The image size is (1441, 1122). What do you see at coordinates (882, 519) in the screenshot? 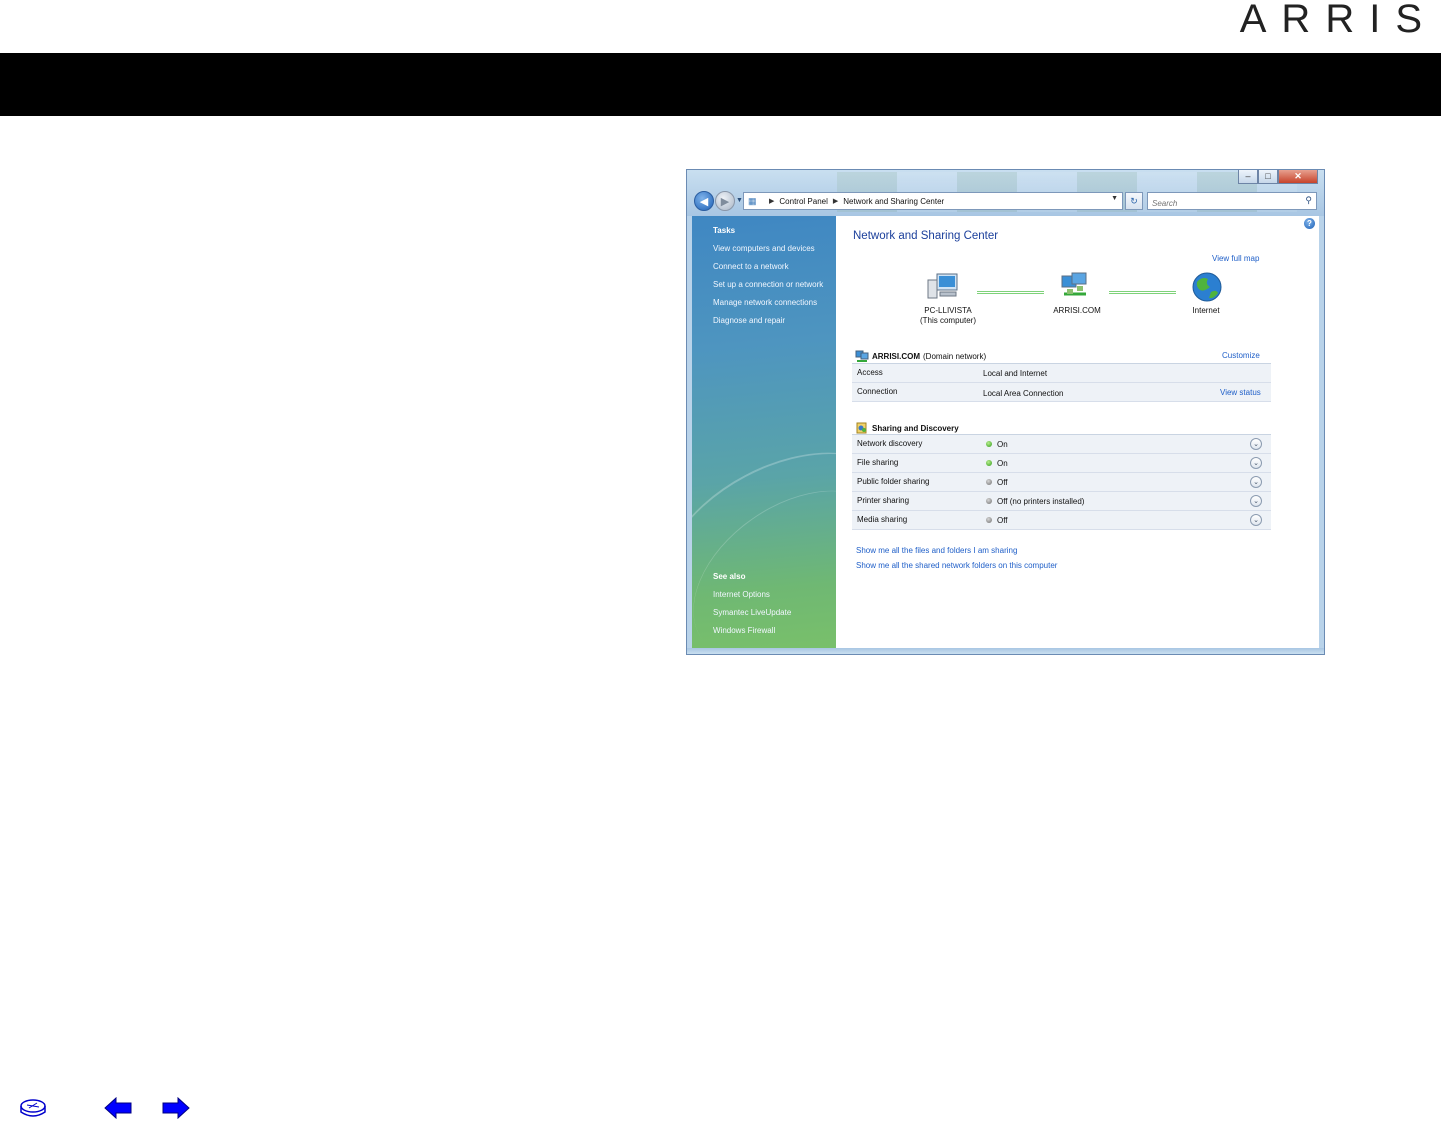
I see `row-key: Media sharing` at bounding box center [882, 519].